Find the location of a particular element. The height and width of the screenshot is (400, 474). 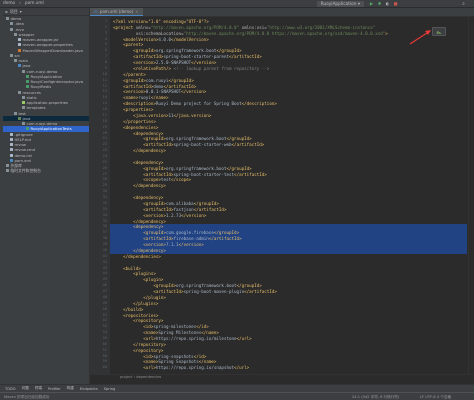

tool-window-button: Spring is located at coordinates (110, 389).